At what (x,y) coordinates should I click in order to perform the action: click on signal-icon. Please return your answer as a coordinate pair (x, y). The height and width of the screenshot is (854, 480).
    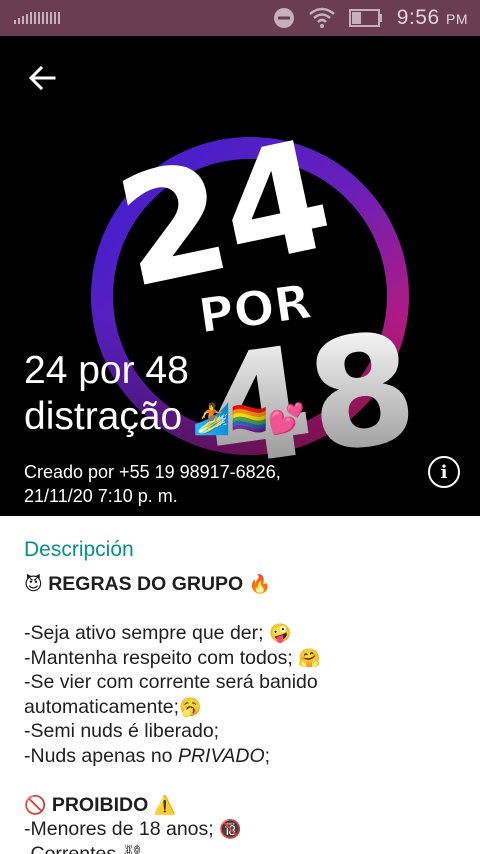
    Looking at the image, I should click on (37, 18).